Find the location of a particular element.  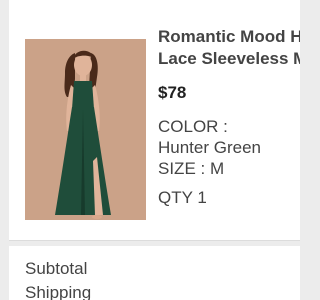

product-name: Romantic Mood H Lace Sleeveless M is located at coordinates (229, 48).